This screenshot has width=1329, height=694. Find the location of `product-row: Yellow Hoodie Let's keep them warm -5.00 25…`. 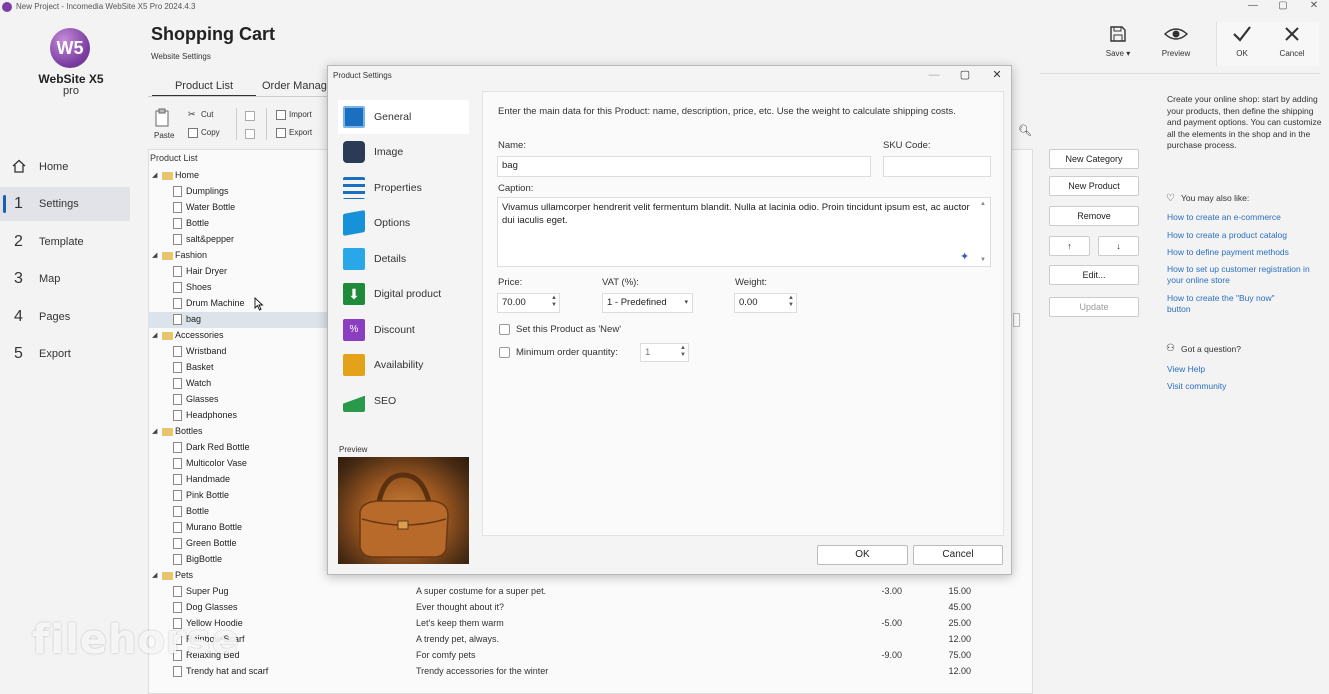

product-row: Yellow Hoodie Let's keep them warm -5.00 25… is located at coordinates (568, 624).